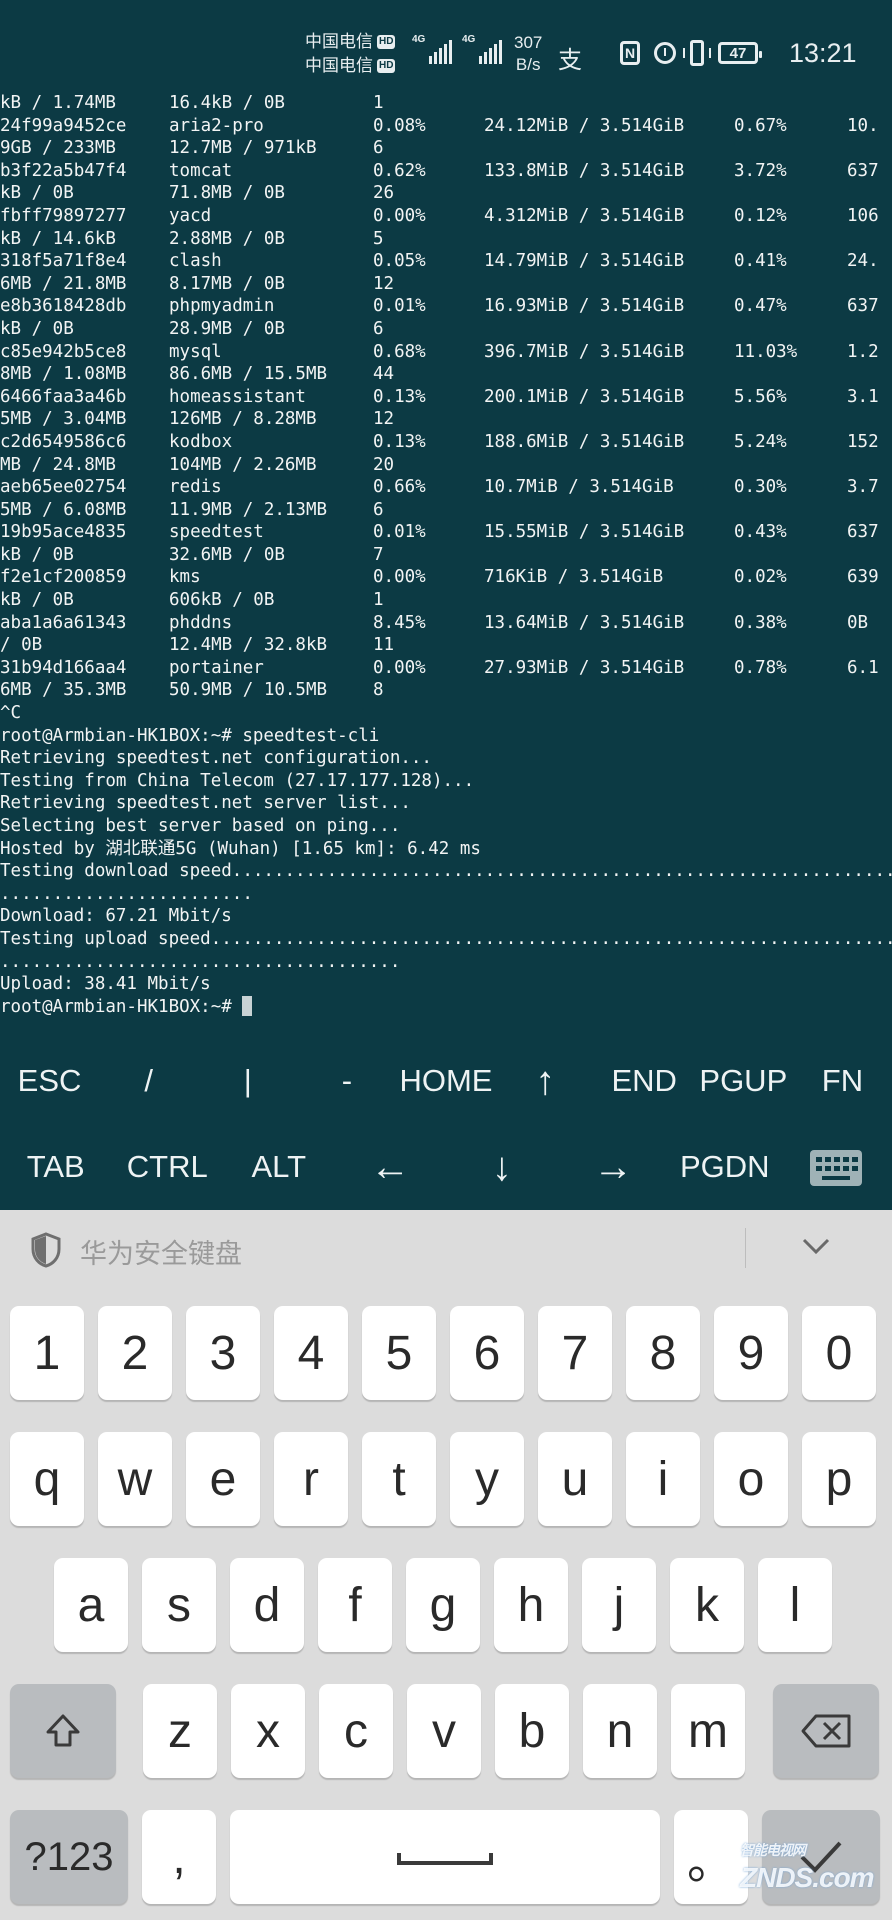 The image size is (892, 1920). What do you see at coordinates (148, 1081) in the screenshot?
I see `extra-key-: /` at bounding box center [148, 1081].